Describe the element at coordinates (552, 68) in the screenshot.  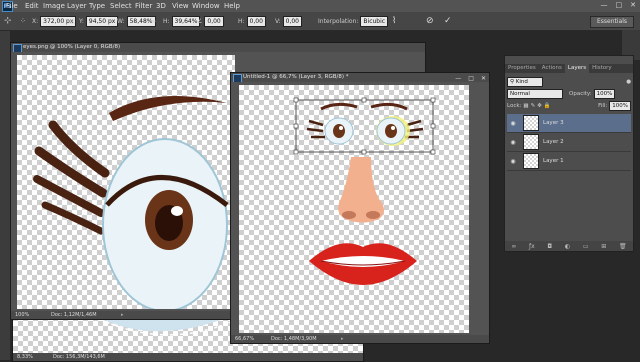
I see `tab-actions: Actions` at that location.